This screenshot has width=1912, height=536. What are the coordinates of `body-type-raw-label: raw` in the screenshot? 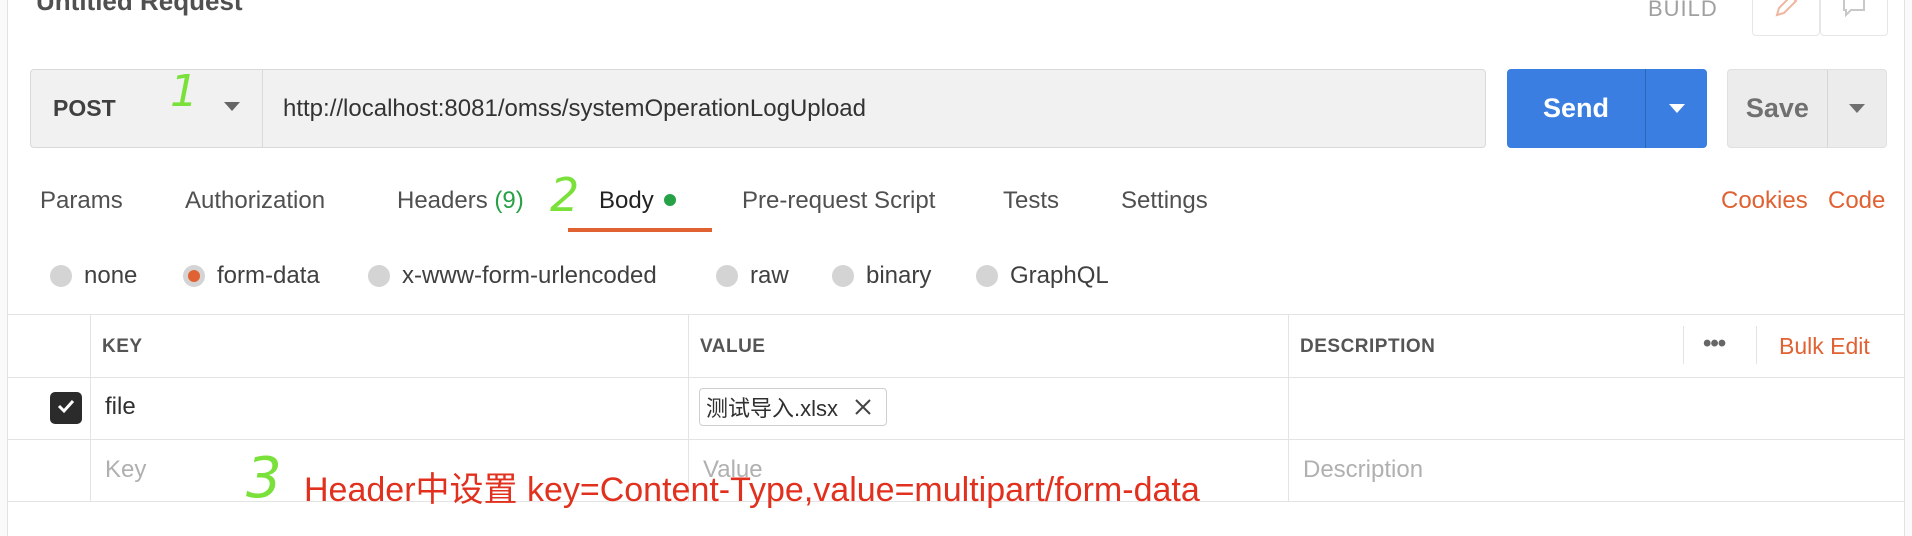 It's located at (769, 275).